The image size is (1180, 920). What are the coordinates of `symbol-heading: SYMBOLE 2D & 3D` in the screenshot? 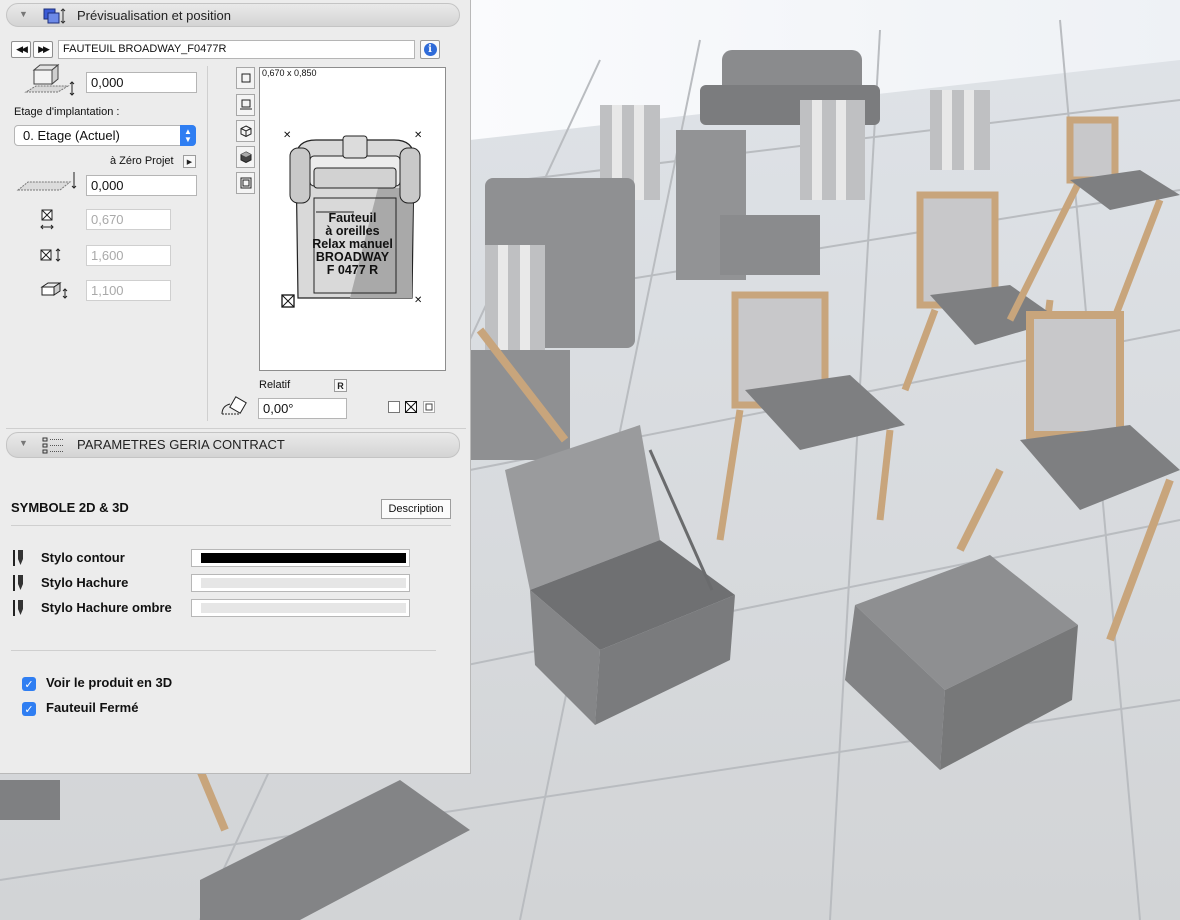 It's located at (70, 507).